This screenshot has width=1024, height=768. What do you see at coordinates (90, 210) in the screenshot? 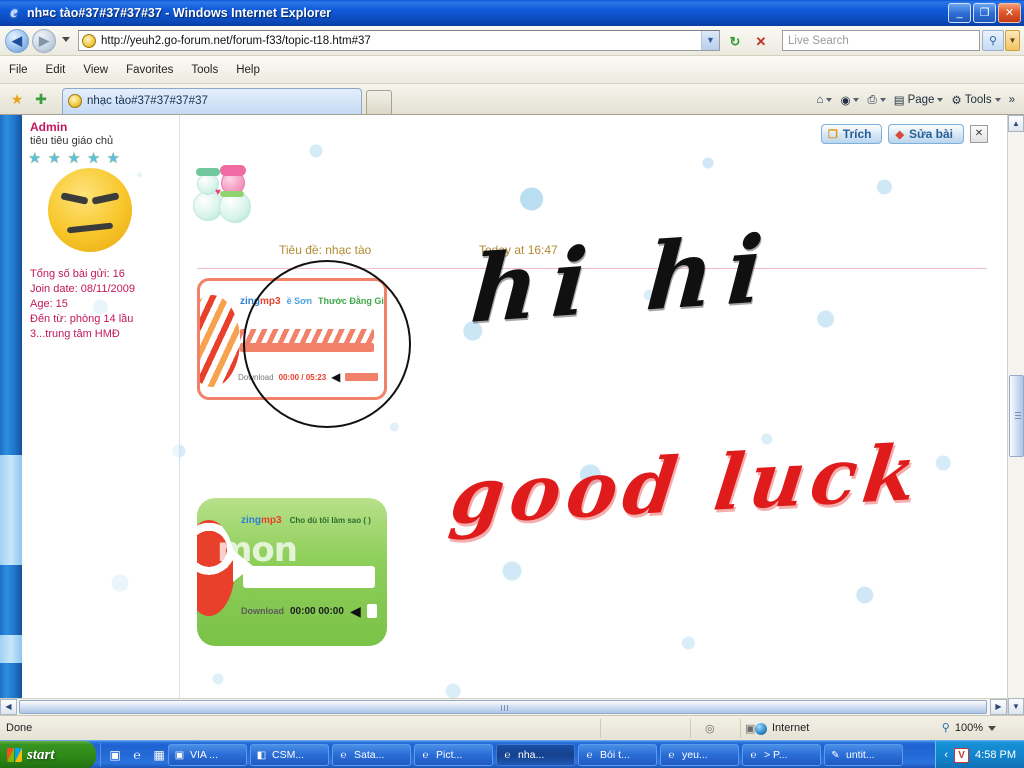
I see `avatar` at bounding box center [90, 210].